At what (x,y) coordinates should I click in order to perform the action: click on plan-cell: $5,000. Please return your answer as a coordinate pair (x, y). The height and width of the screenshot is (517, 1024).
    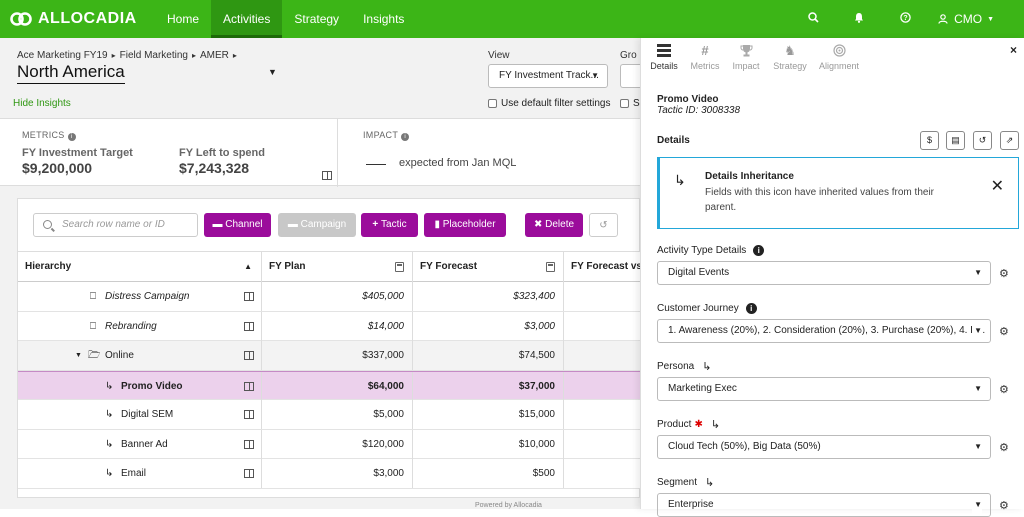
    Looking at the image, I should click on (337, 414).